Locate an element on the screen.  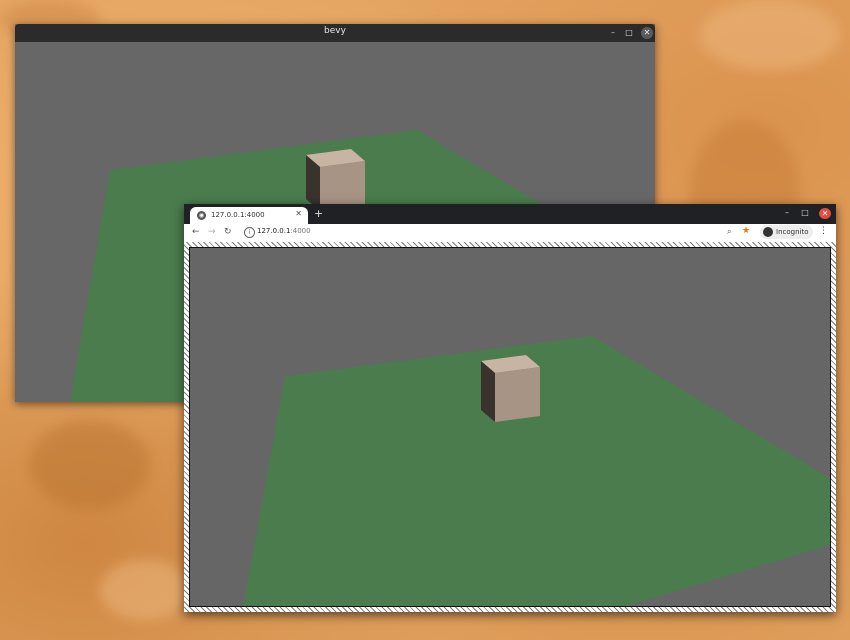
minimize-button: – is located at coordinates (613, 33).